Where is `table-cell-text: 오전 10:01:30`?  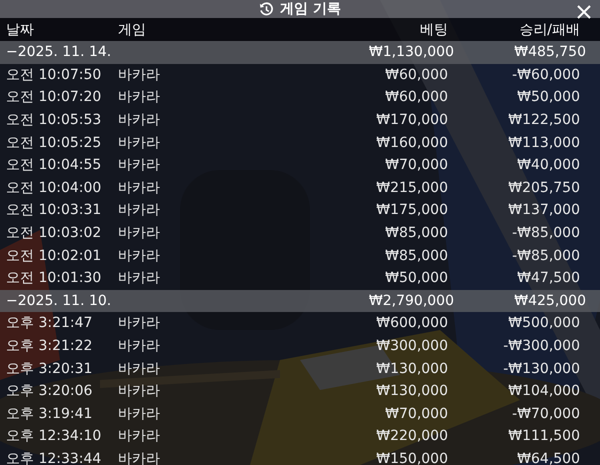
table-cell-text: 오전 10:01:30 is located at coordinates (53, 278).